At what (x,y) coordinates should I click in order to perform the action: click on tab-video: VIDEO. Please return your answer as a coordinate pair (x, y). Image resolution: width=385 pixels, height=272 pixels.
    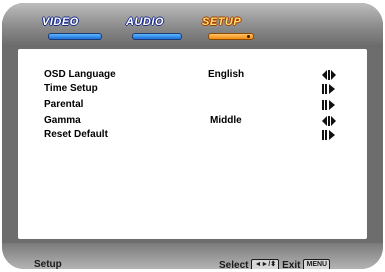
    Looking at the image, I should click on (75, 27).